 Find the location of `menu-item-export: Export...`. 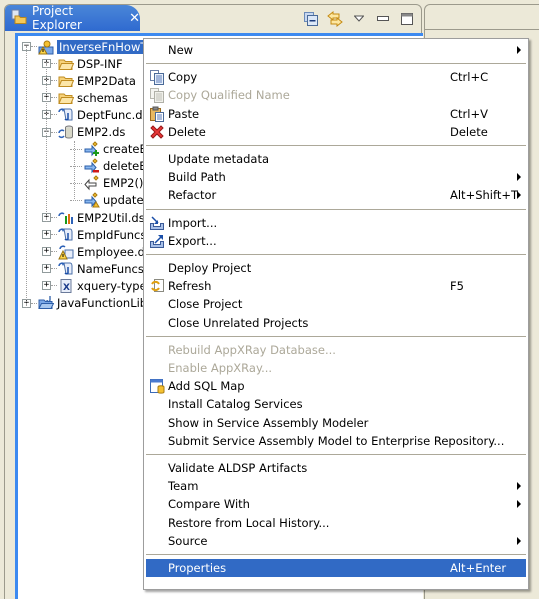

menu-item-export: Export... is located at coordinates (336, 241).